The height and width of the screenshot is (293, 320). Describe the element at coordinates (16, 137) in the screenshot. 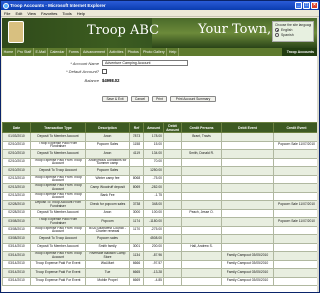

I see `table-cell: 01/03/2010` at that location.